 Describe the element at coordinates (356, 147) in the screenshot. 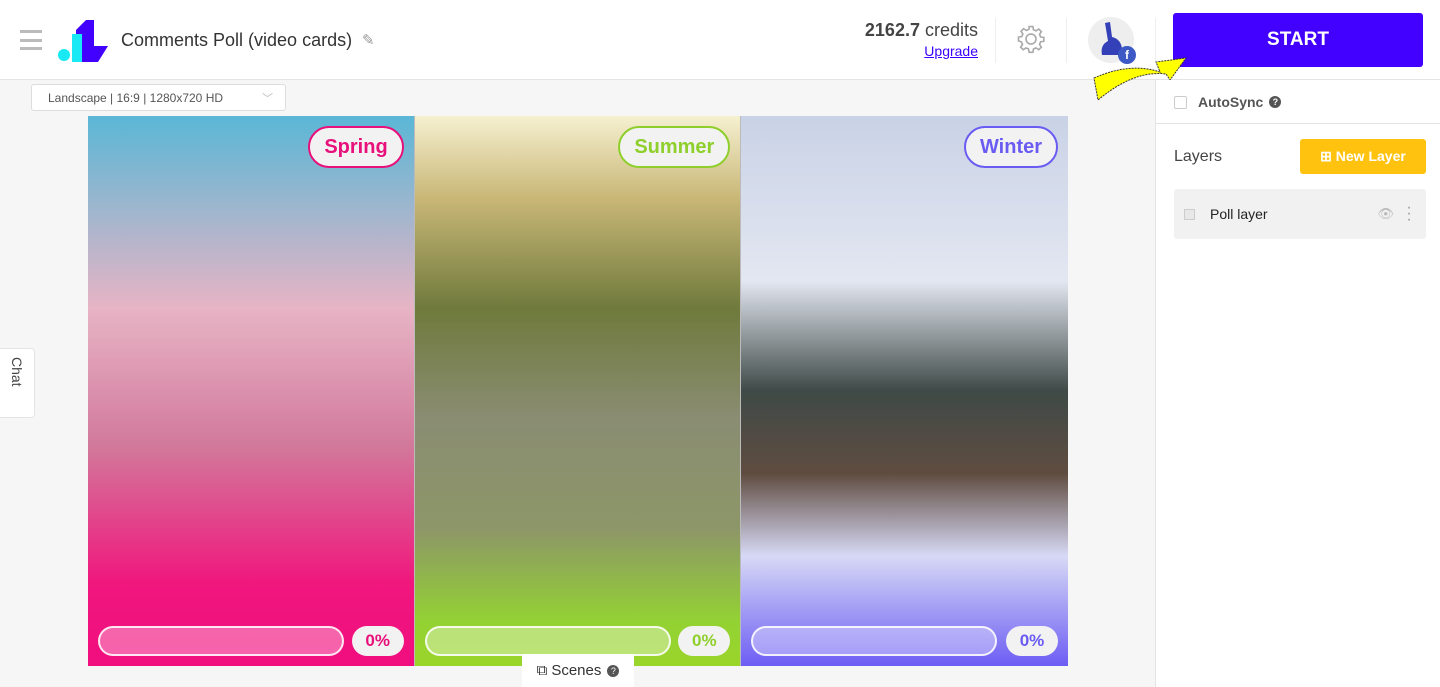

I see `option-label: Spring` at that location.